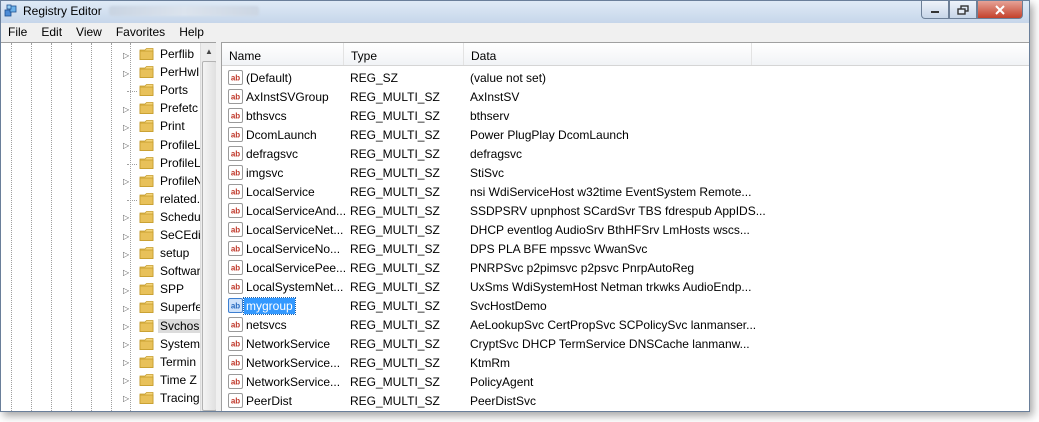 The image size is (1039, 422). What do you see at coordinates (625, 116) in the screenshot?
I see `value-row: ab bthsvcs REG_MULTI_SZ bthserv` at bounding box center [625, 116].